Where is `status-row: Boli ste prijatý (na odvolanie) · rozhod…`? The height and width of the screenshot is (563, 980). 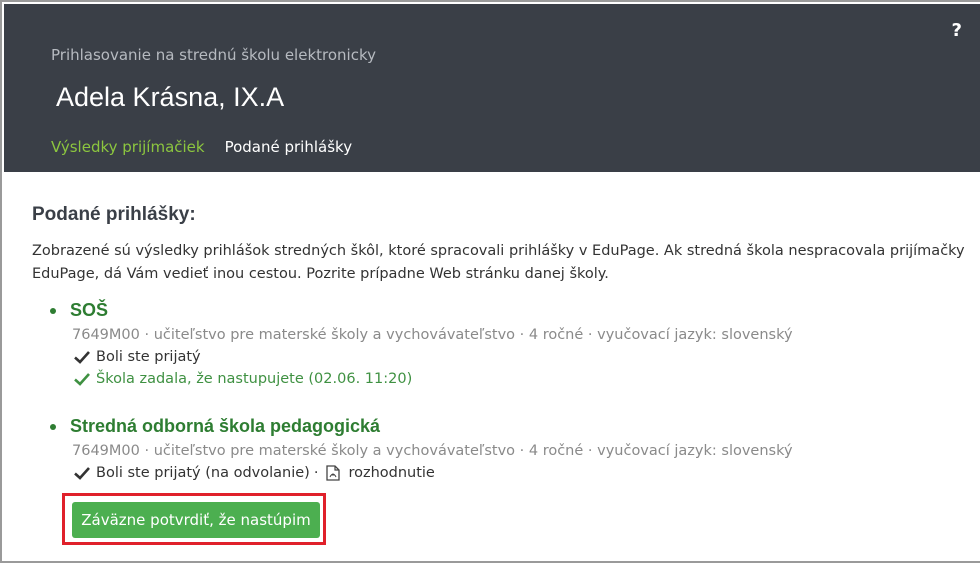 status-row: Boli ste prijatý (na odvolanie) · rozhod… is located at coordinates (433, 473).